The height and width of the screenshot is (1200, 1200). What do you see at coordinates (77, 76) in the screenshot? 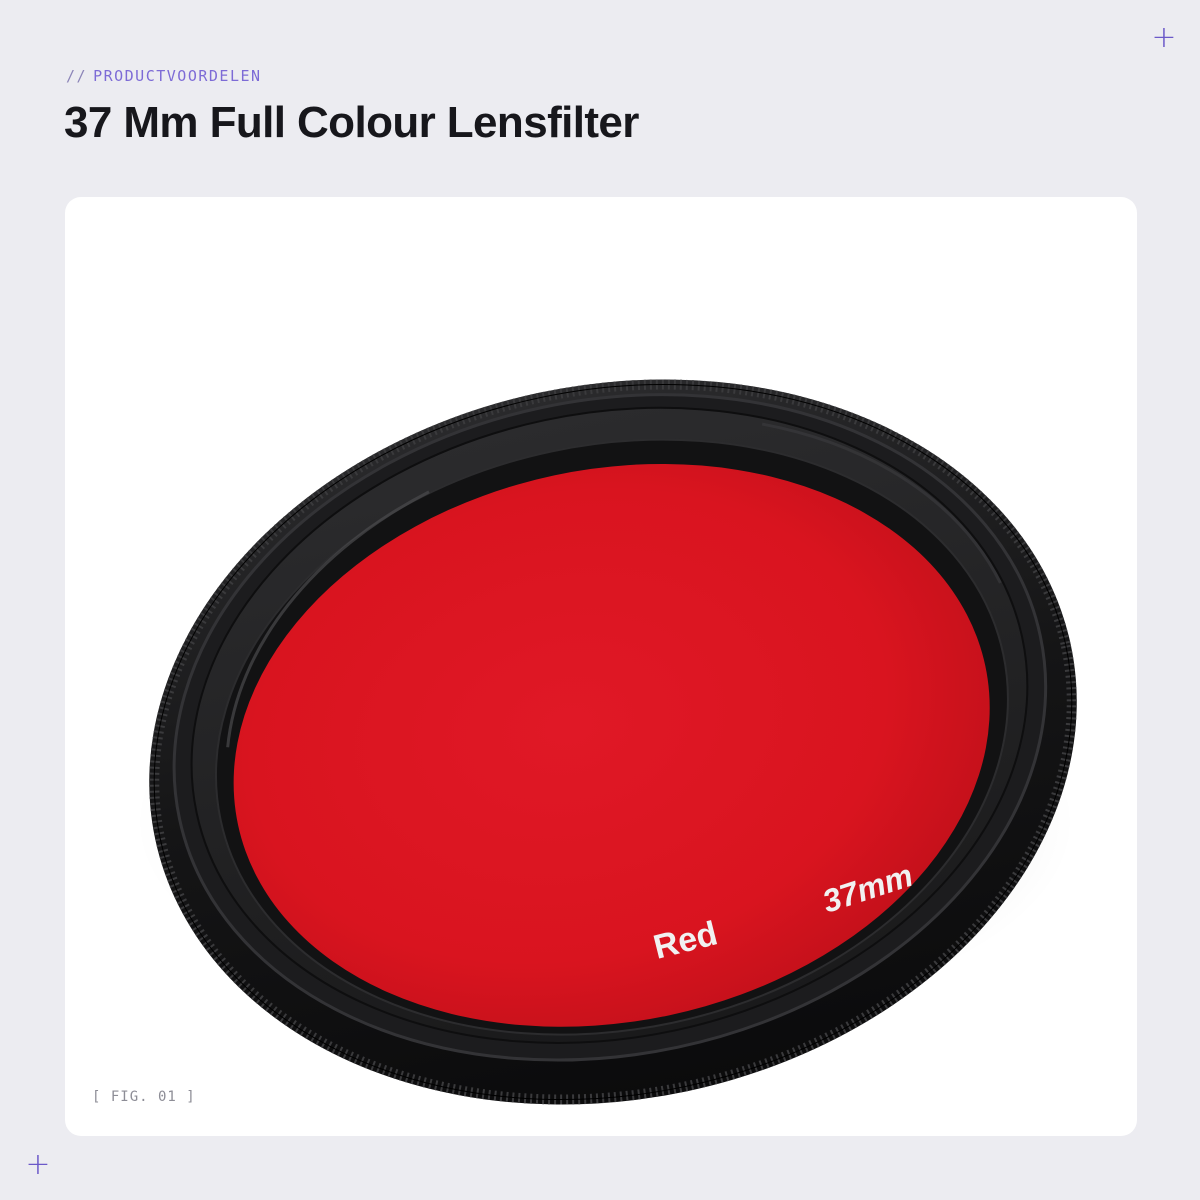
I see `kicker-prefix: //` at bounding box center [77, 76].